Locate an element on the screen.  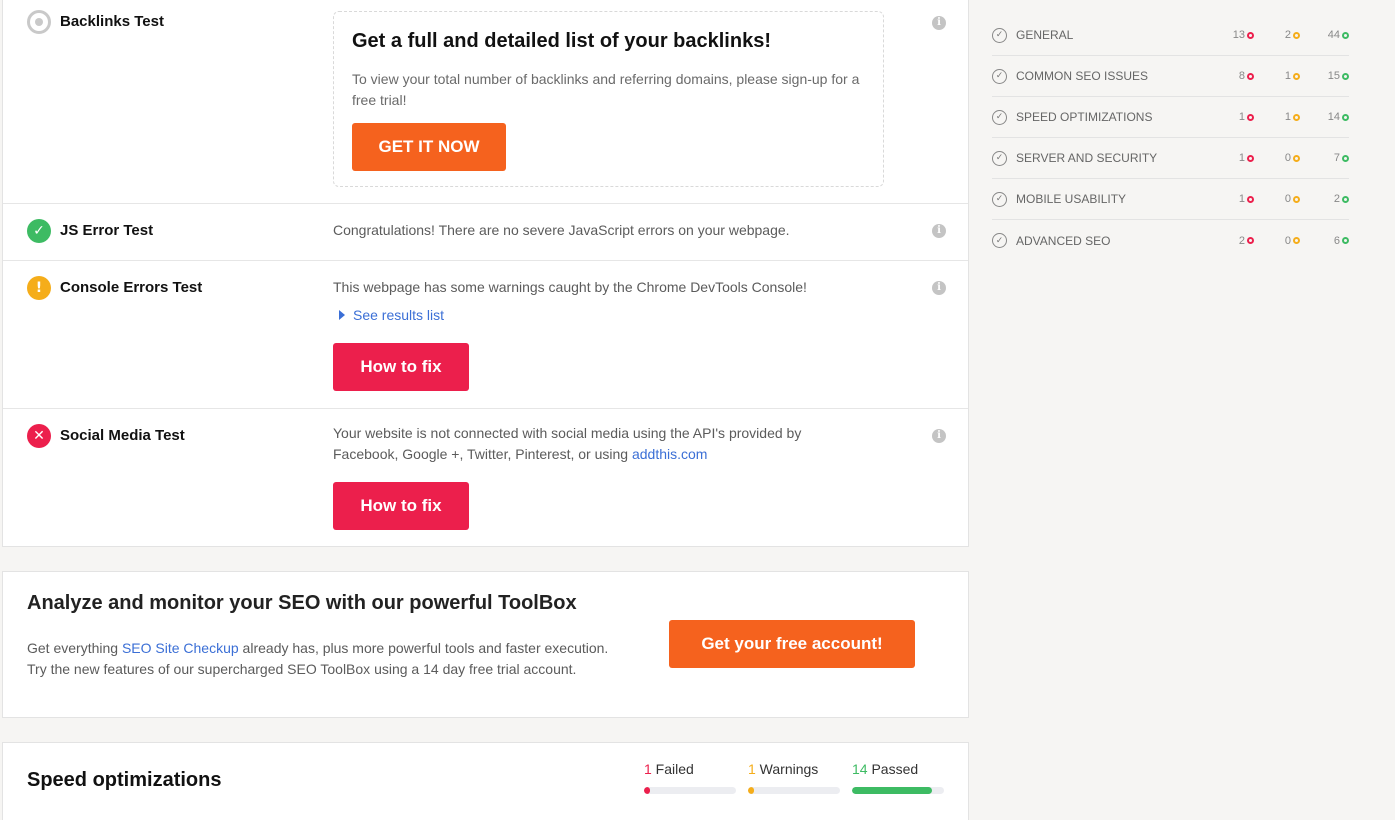
passed-stat: 14 Passed is located at coordinates (898, 777).